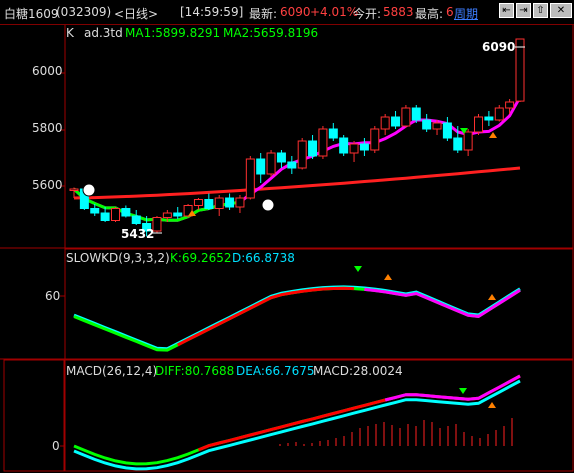 The width and height of the screenshot is (574, 473). I want to click on symbol-code: (032309), so click(84, 12).